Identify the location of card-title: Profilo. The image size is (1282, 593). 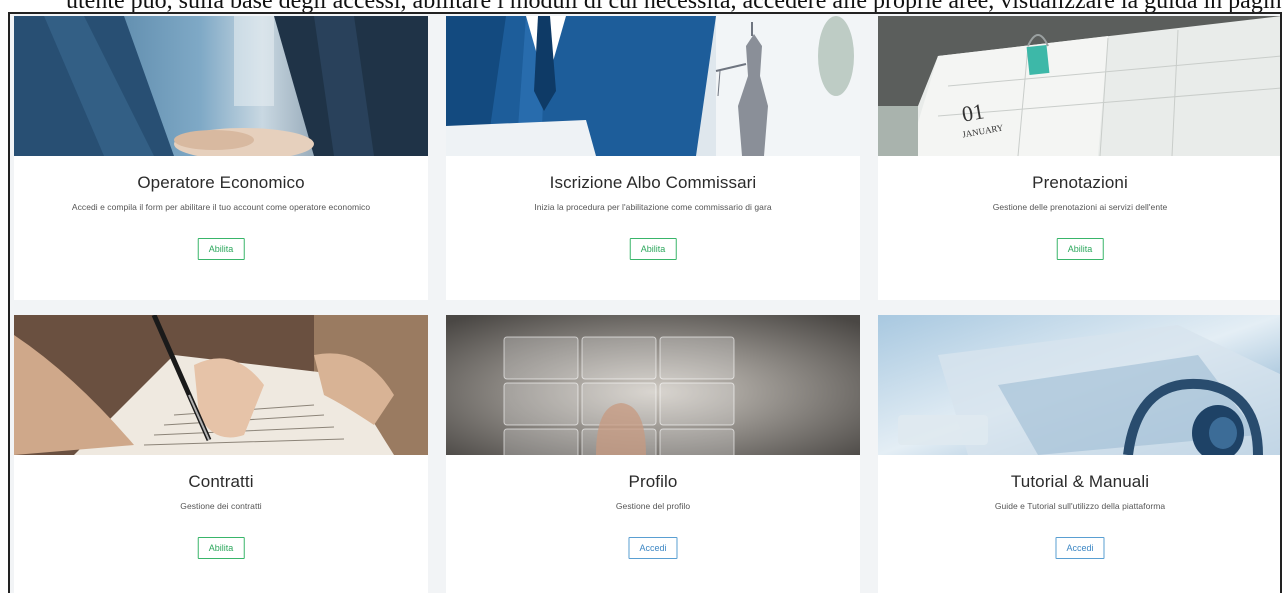
(653, 481).